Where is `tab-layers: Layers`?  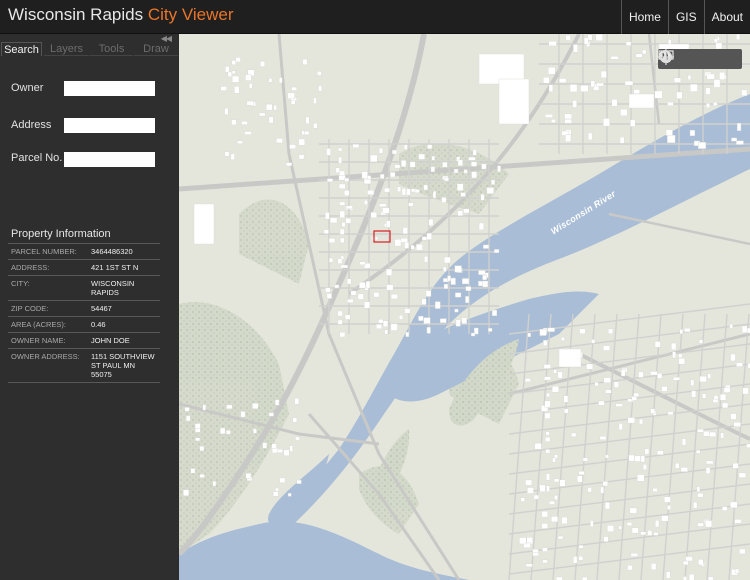 tab-layers: Layers is located at coordinates (66, 49).